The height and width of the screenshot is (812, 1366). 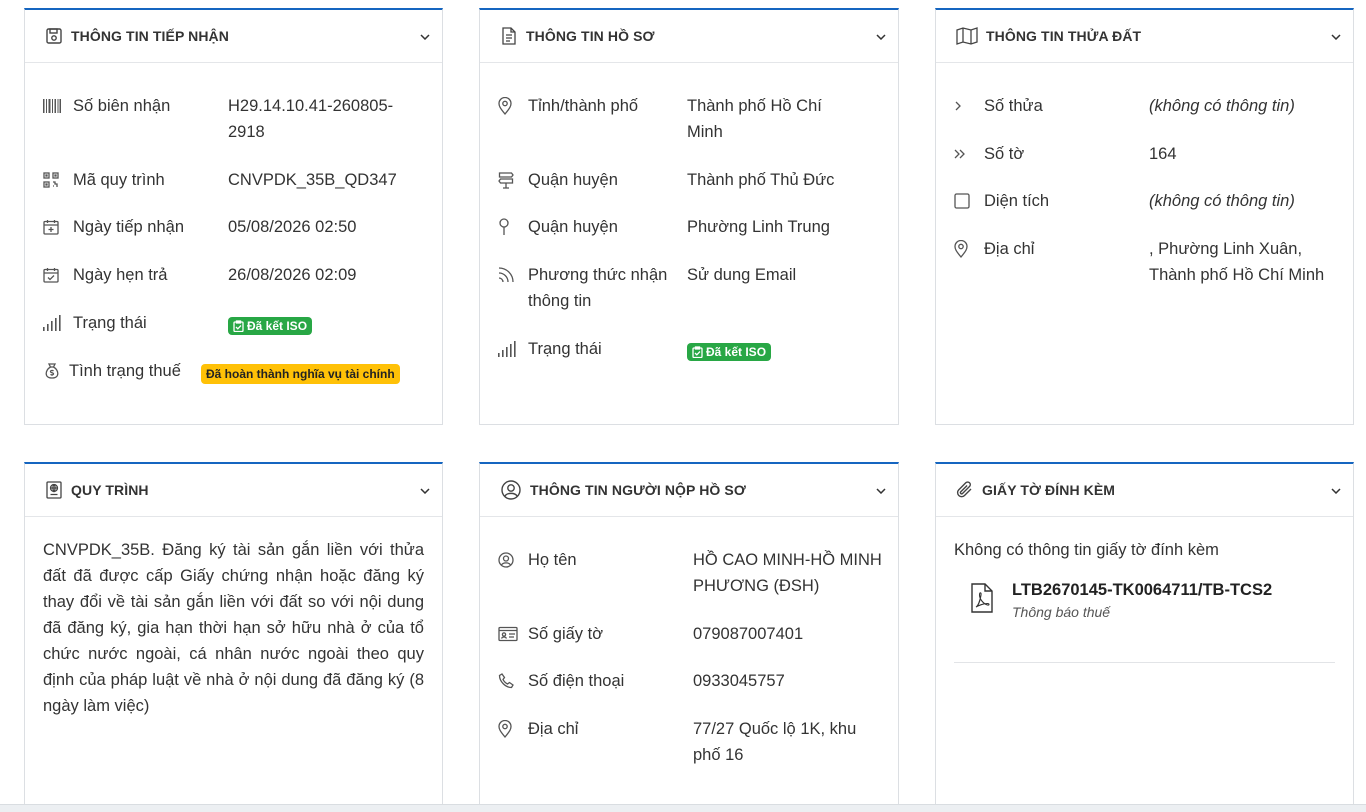 What do you see at coordinates (55, 106) in the screenshot?
I see `barcode-icon` at bounding box center [55, 106].